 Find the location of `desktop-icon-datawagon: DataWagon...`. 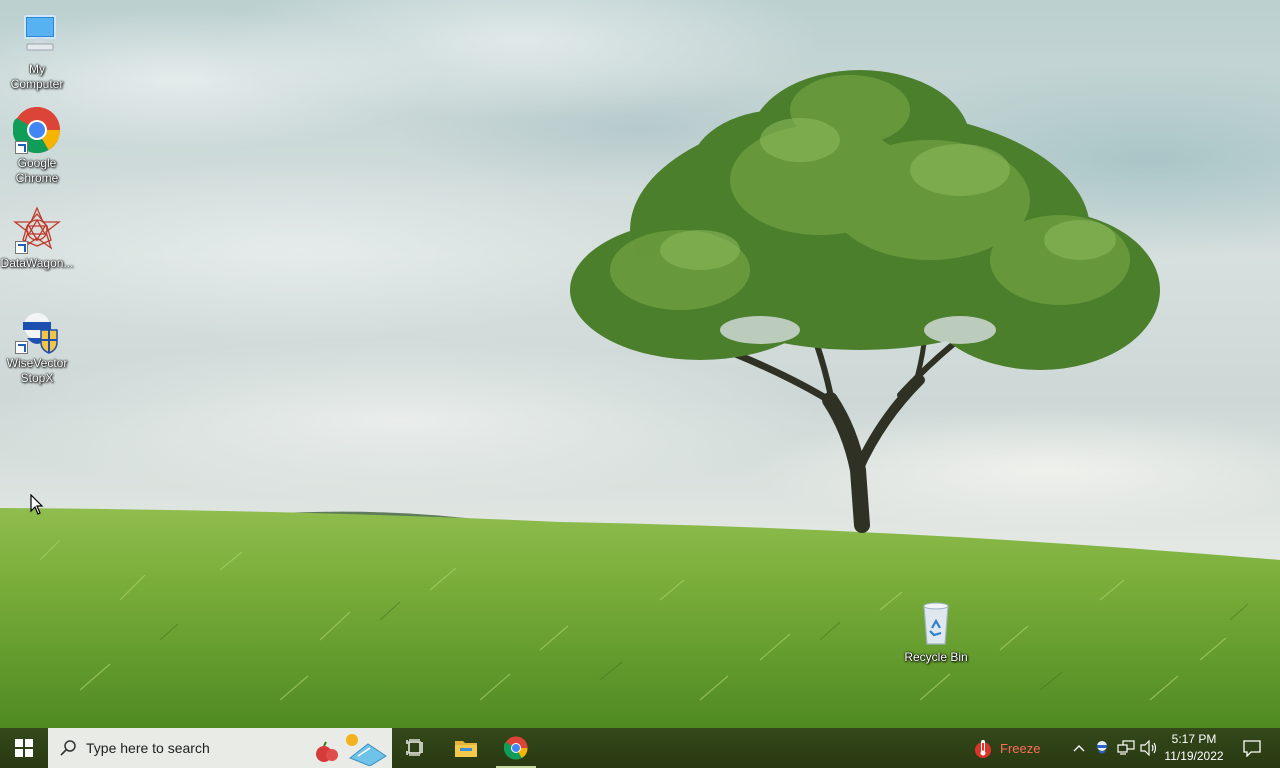

desktop-icon-datawagon: DataWagon... is located at coordinates (37, 238).